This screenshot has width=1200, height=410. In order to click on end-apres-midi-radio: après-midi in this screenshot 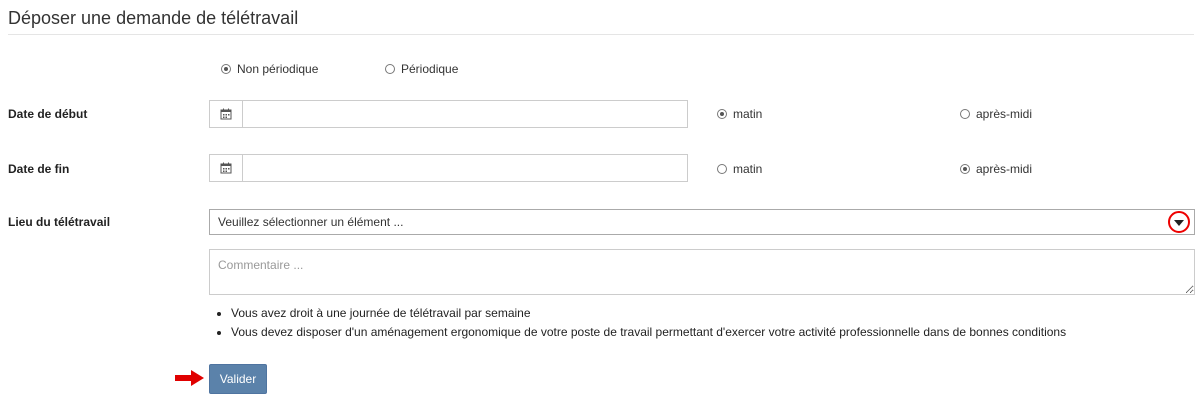, I will do `click(996, 169)`.